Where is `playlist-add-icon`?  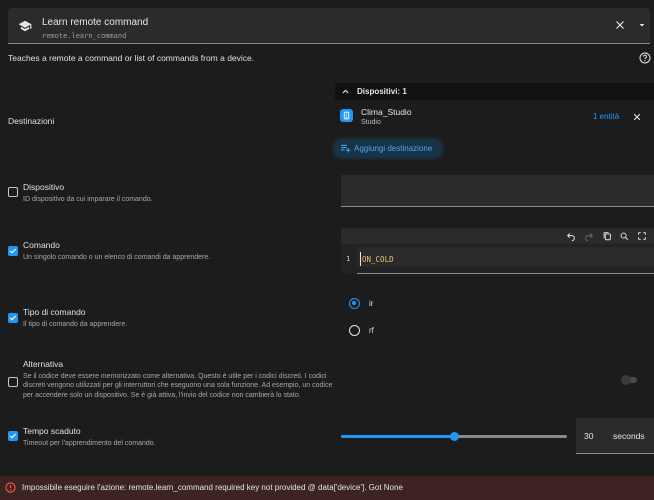 playlist-add-icon is located at coordinates (346, 148).